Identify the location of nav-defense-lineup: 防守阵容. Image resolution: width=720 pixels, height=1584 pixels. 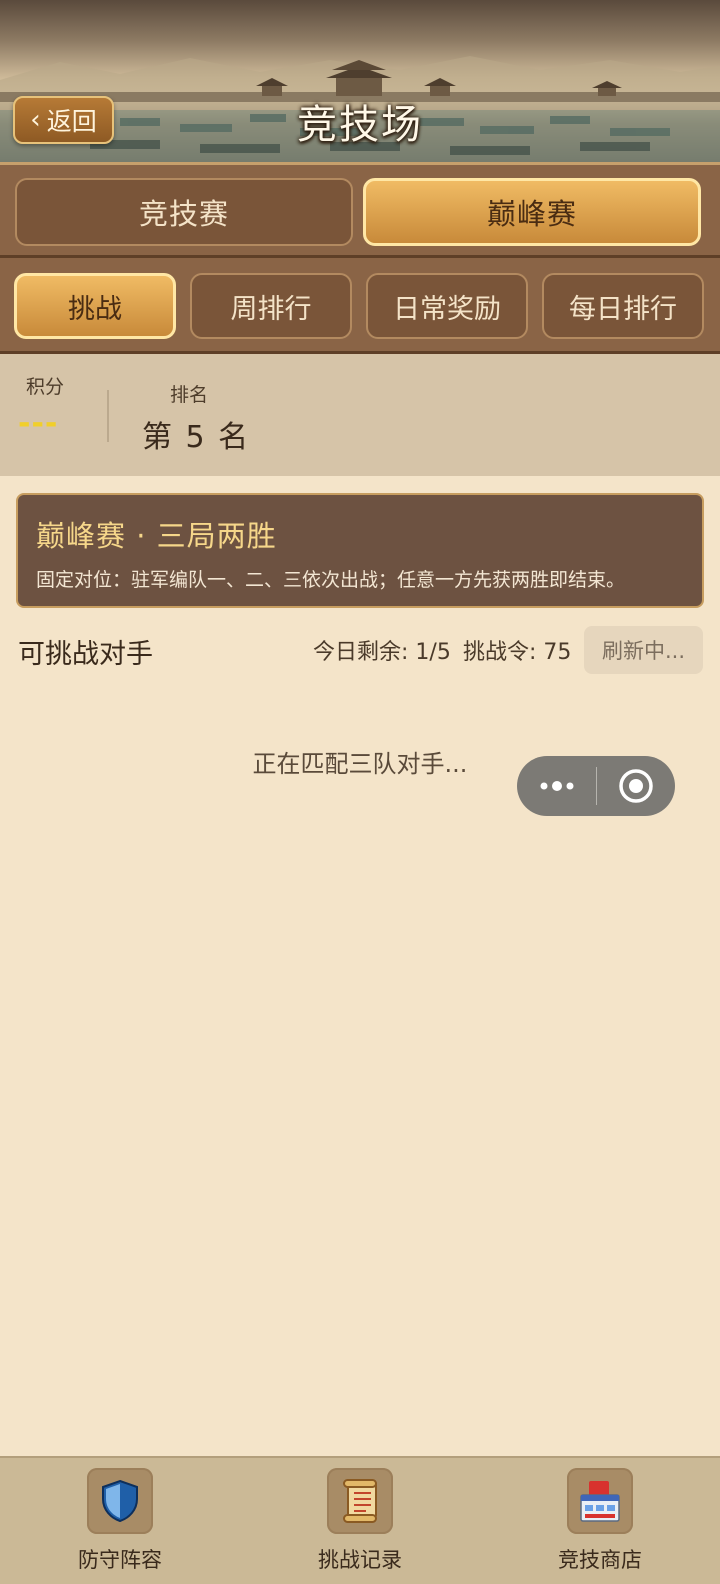
(120, 1523).